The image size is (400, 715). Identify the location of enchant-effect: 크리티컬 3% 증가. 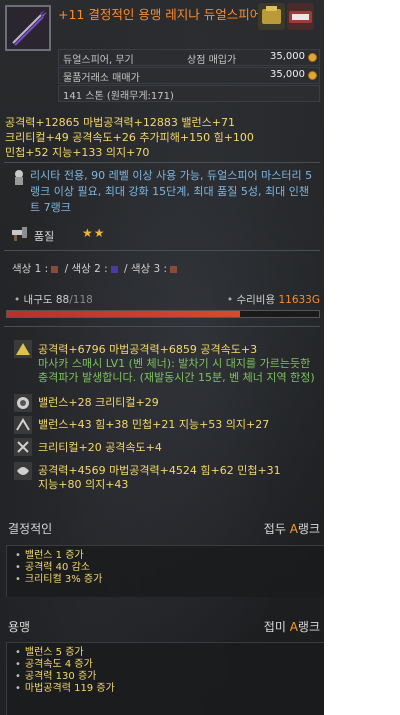
(169, 580).